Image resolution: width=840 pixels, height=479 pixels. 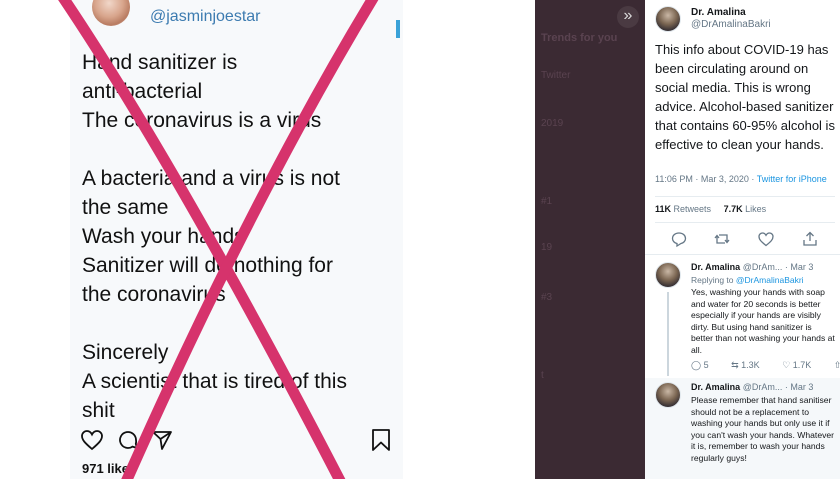 What do you see at coordinates (718, 12) in the screenshot?
I see `author-name: Dr. Amalina` at bounding box center [718, 12].